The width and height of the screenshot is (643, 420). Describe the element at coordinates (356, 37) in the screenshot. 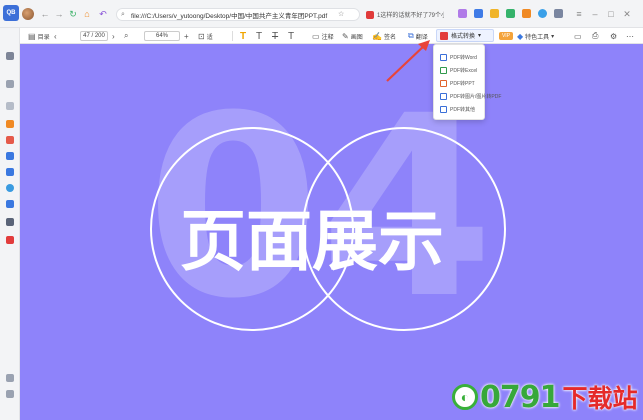

I see `draw-label: 画图` at that location.